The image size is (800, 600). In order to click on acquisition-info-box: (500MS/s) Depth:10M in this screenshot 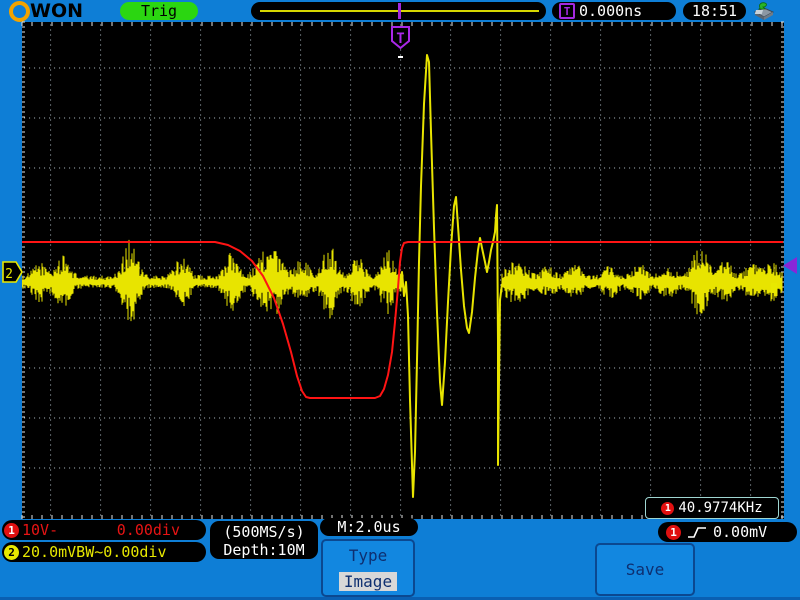, I will do `click(264, 540)`.